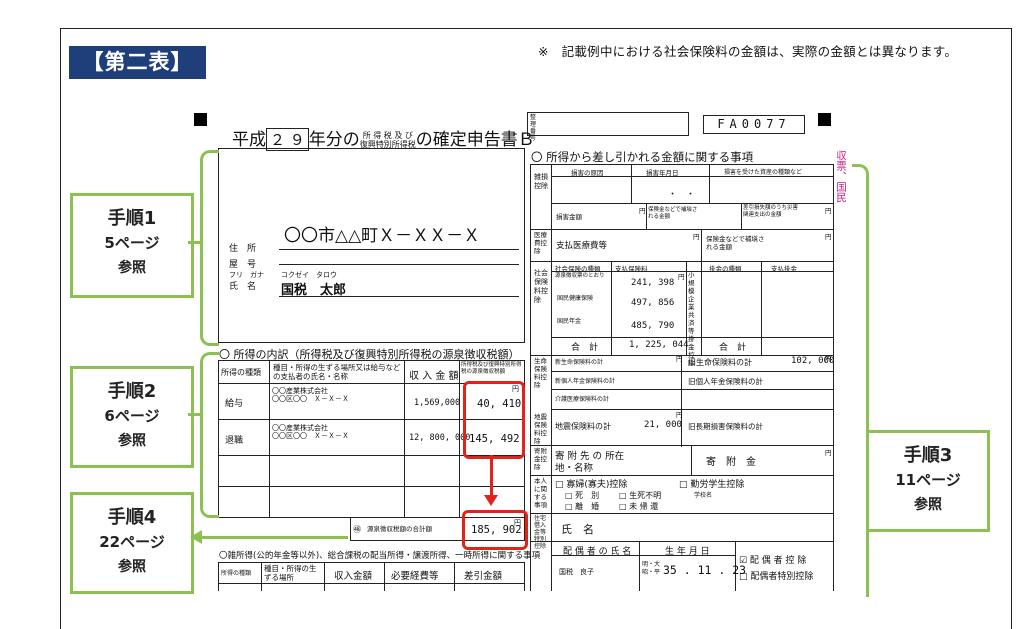 This screenshot has width=1024, height=629. Describe the element at coordinates (274, 537) in the screenshot. I see `step4-arrow-line` at that location.